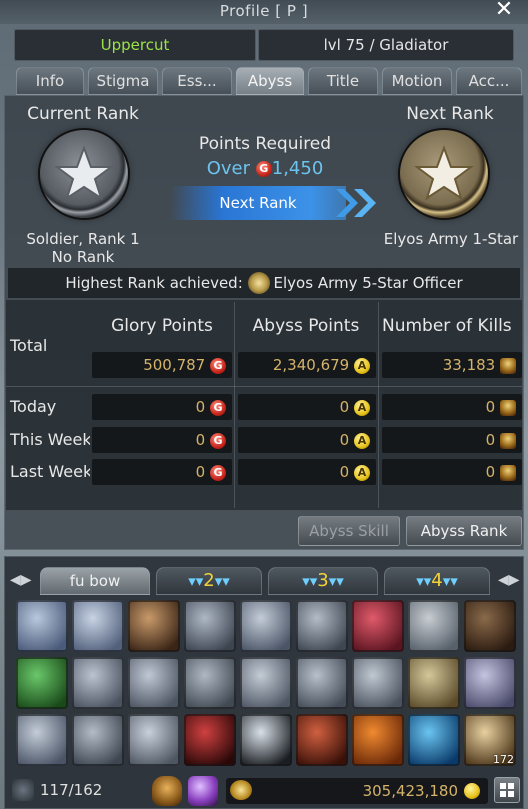 This screenshot has height=809, width=528. I want to click on this-week-abyss-points: 0 A, so click(307, 440).